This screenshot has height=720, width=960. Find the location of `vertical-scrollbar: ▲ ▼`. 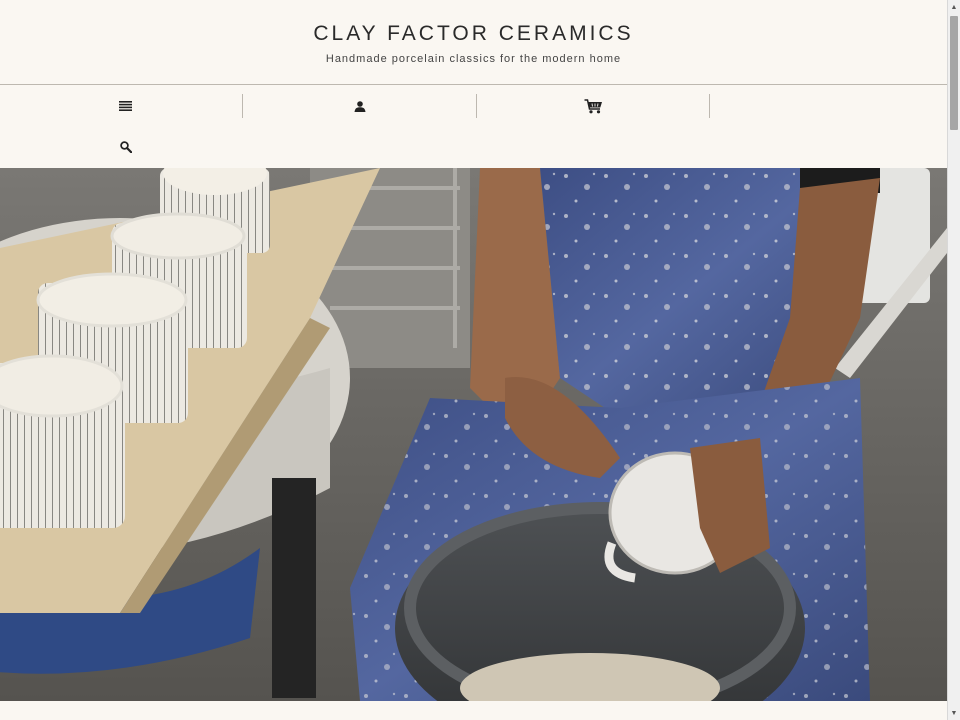

vertical-scrollbar: ▲ ▼ is located at coordinates (953, 360).